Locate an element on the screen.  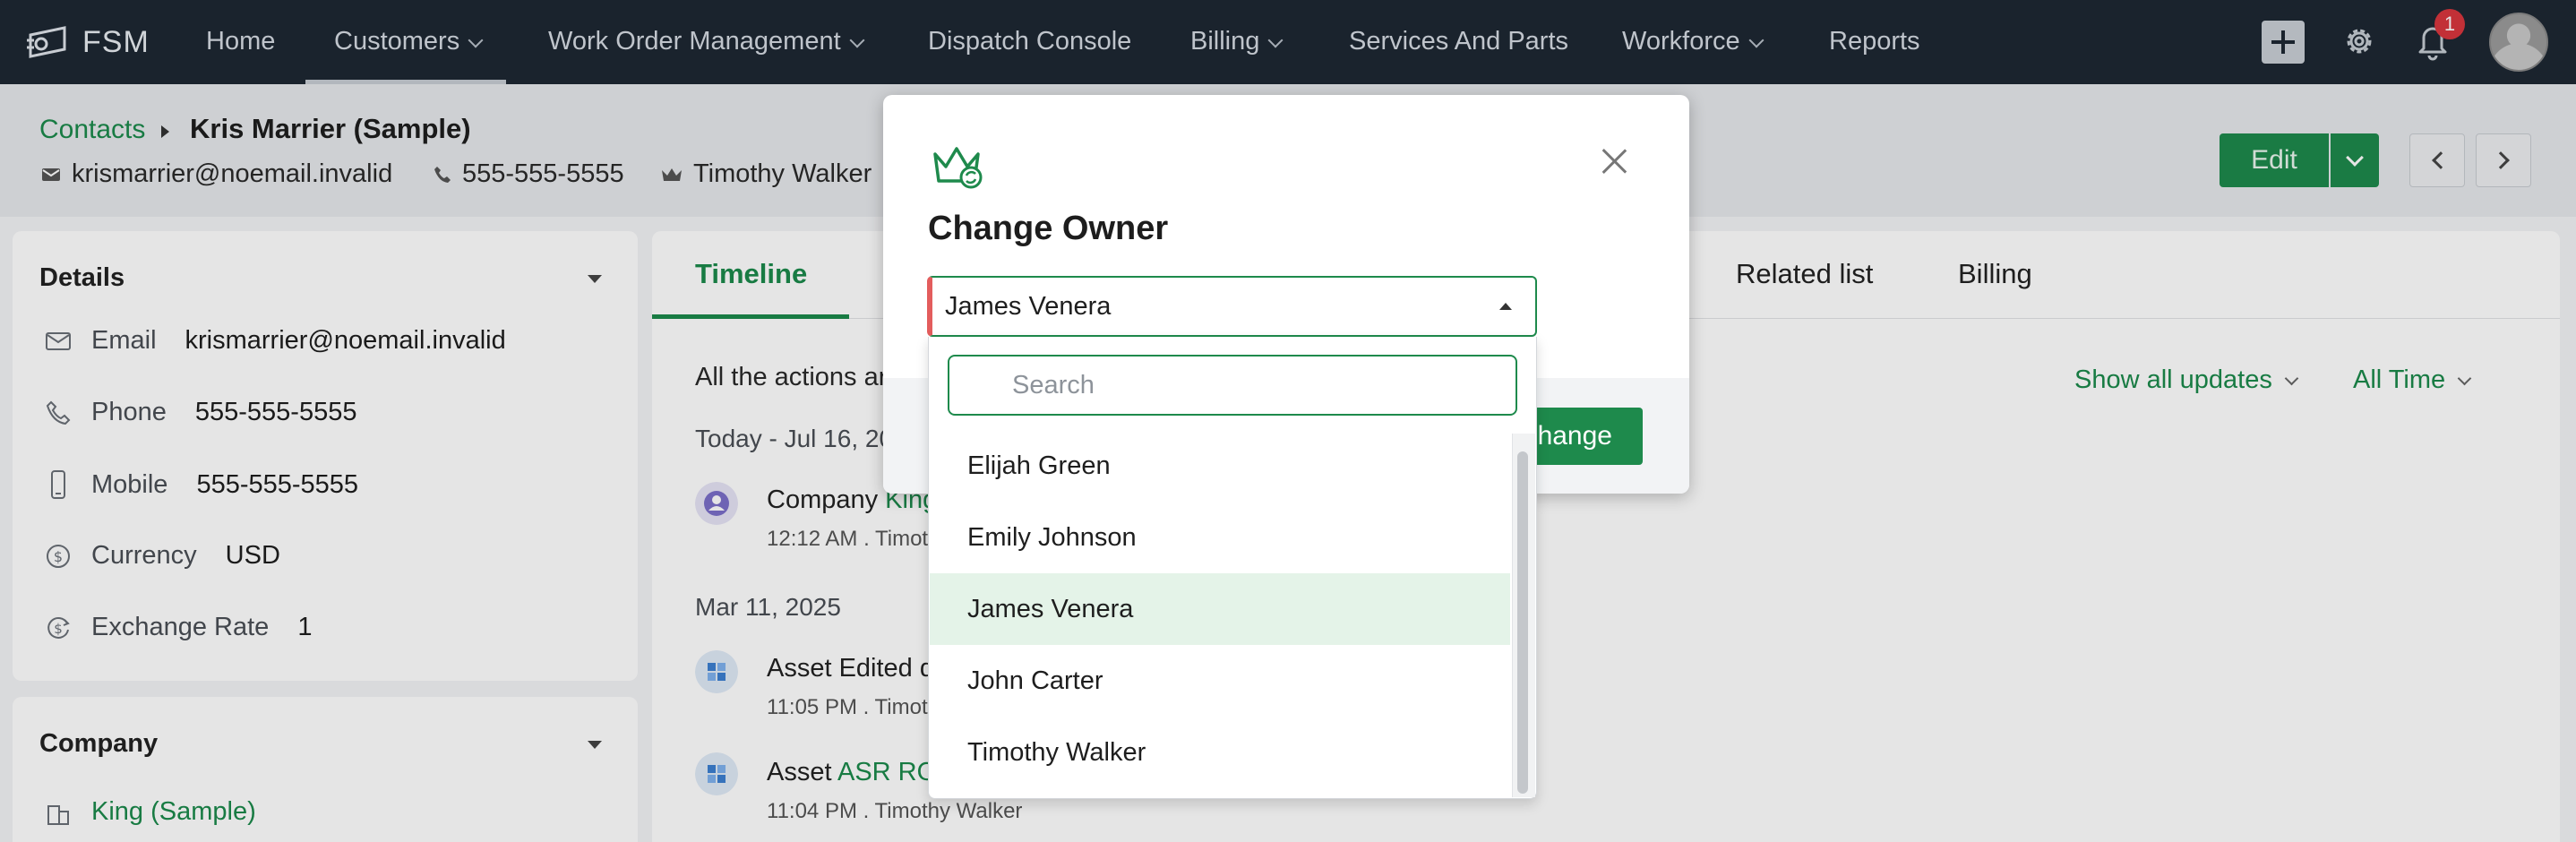
dropdown-scrollbar-thumb is located at coordinates (1522, 622).